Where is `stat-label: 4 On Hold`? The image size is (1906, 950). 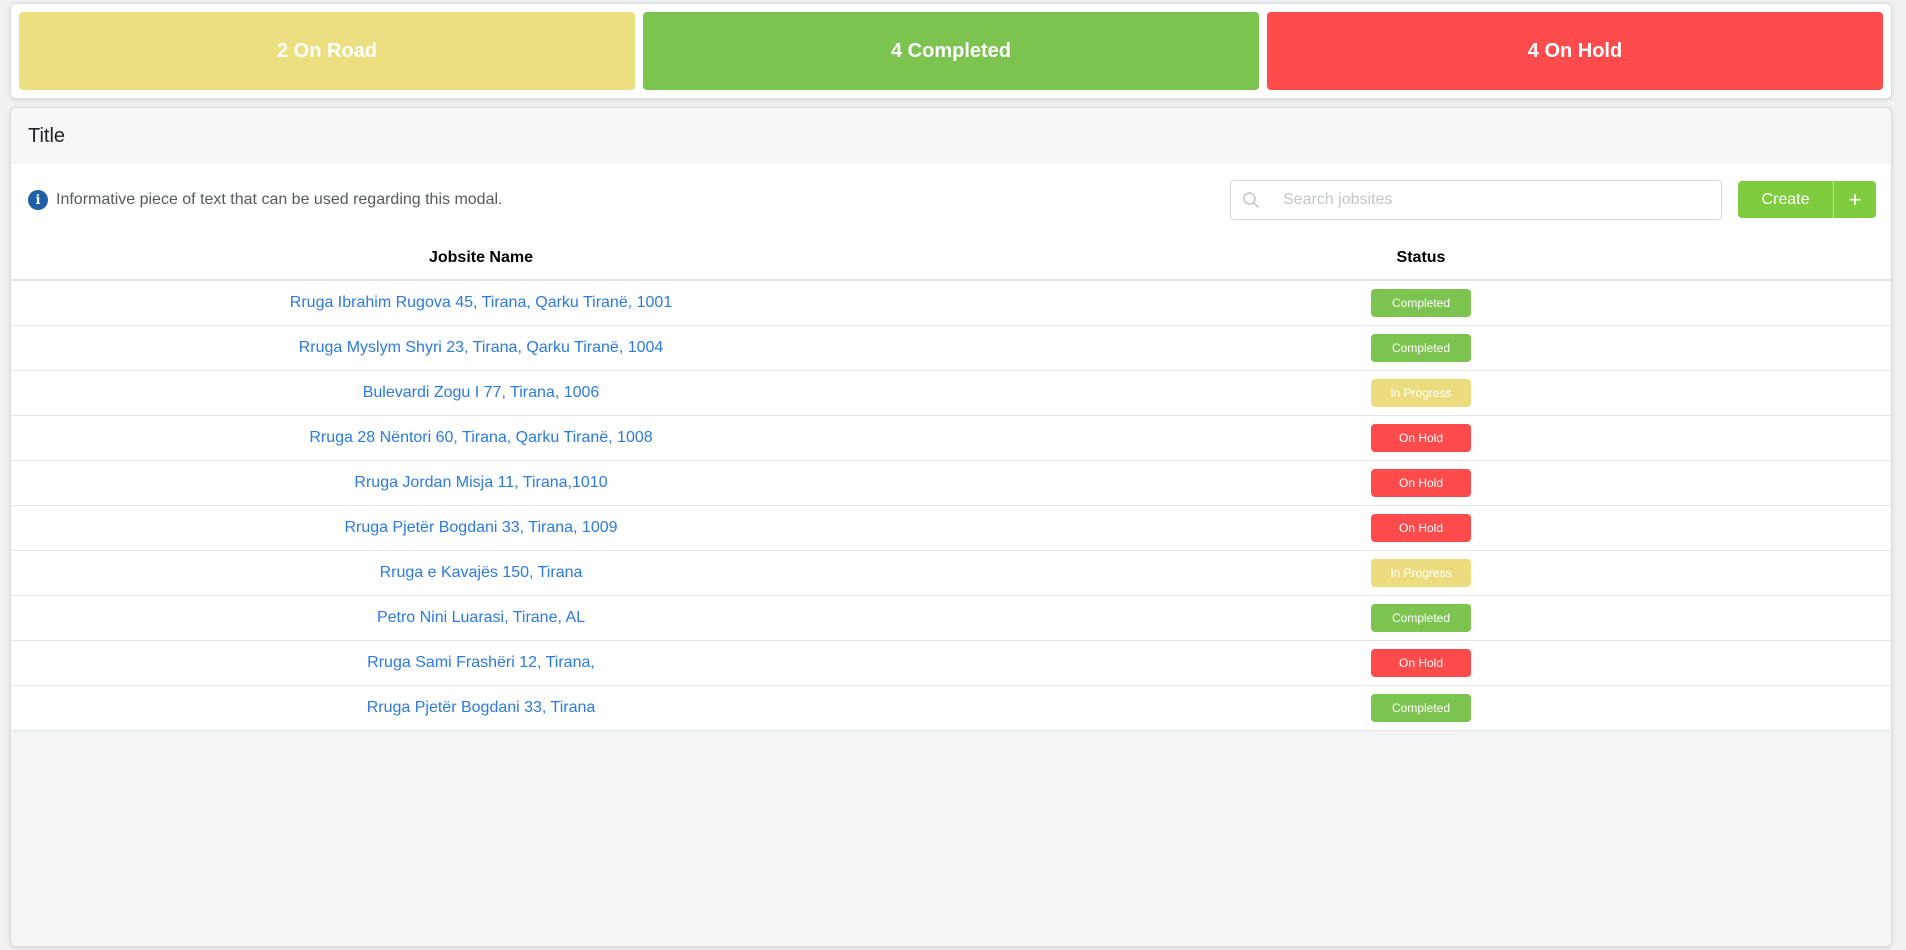 stat-label: 4 On Hold is located at coordinates (1575, 50).